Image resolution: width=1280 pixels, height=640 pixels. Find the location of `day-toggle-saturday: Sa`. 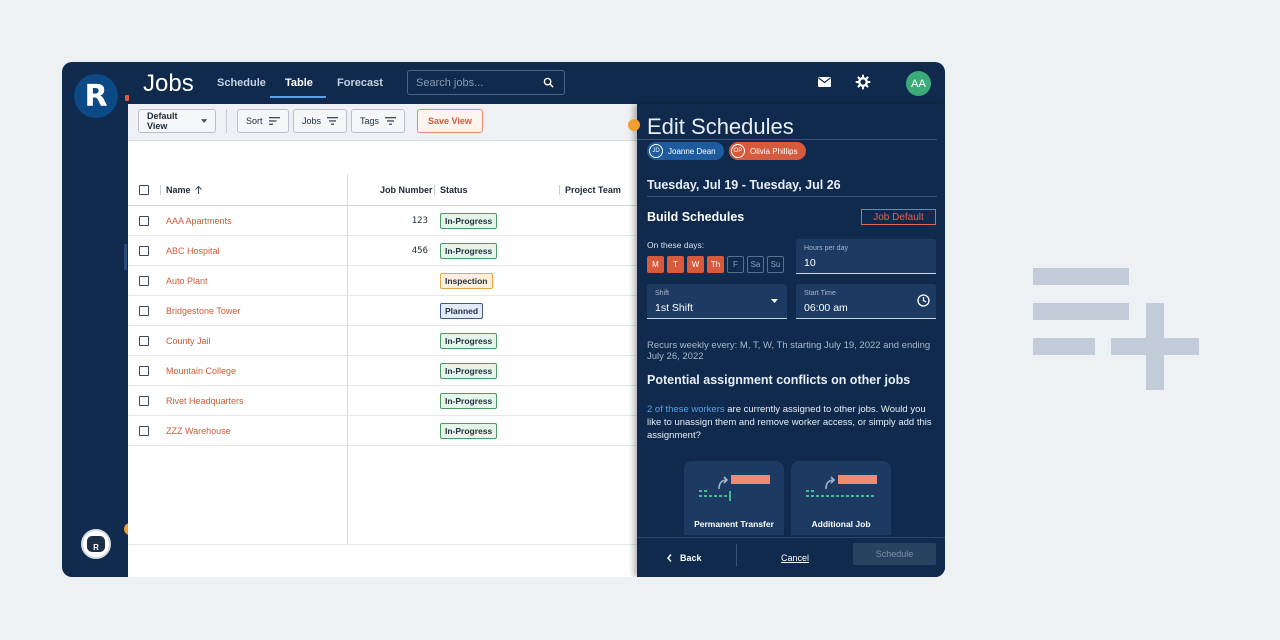

day-toggle-saturday: Sa is located at coordinates (755, 264).